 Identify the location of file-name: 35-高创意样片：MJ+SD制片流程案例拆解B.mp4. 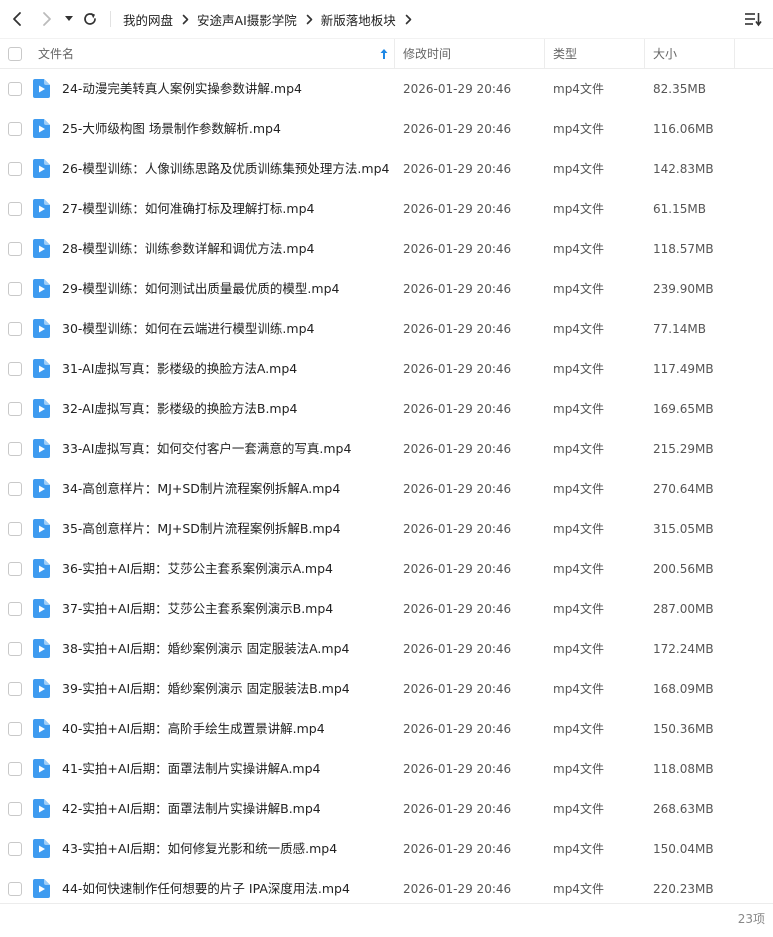
(201, 529).